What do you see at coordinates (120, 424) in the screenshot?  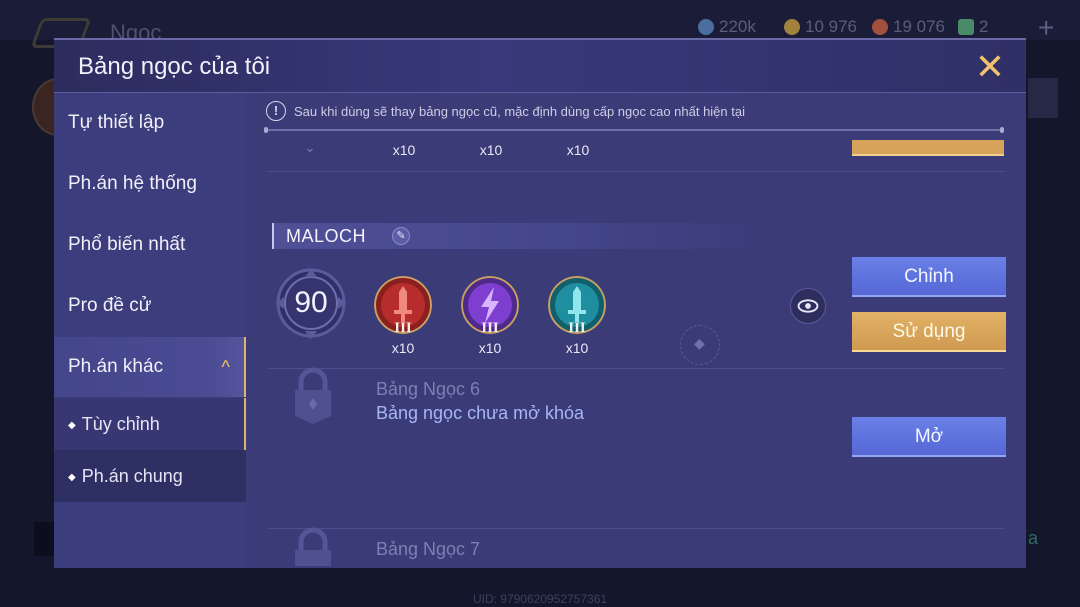 I see `sidebar-subitem-label: Tùy chỉnh` at bounding box center [120, 424].